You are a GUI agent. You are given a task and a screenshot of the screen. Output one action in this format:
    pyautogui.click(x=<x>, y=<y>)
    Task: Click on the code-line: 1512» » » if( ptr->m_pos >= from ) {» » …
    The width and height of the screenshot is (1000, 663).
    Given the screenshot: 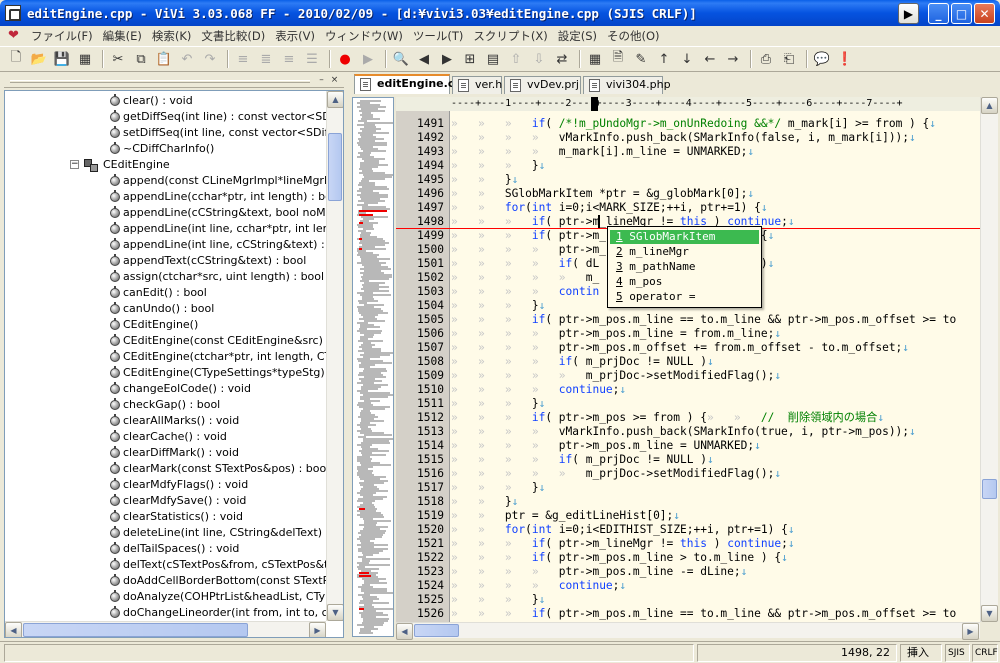 What is the action you would take?
    pyautogui.click(x=698, y=418)
    